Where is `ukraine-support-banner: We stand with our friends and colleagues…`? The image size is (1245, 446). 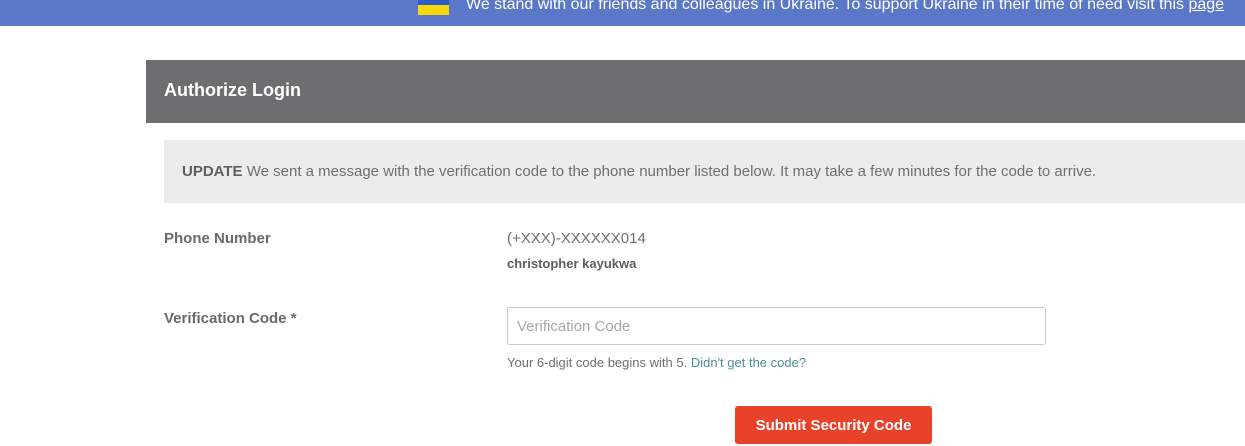
ukraine-support-banner: We stand with our friends and colleagues… is located at coordinates (622, 13).